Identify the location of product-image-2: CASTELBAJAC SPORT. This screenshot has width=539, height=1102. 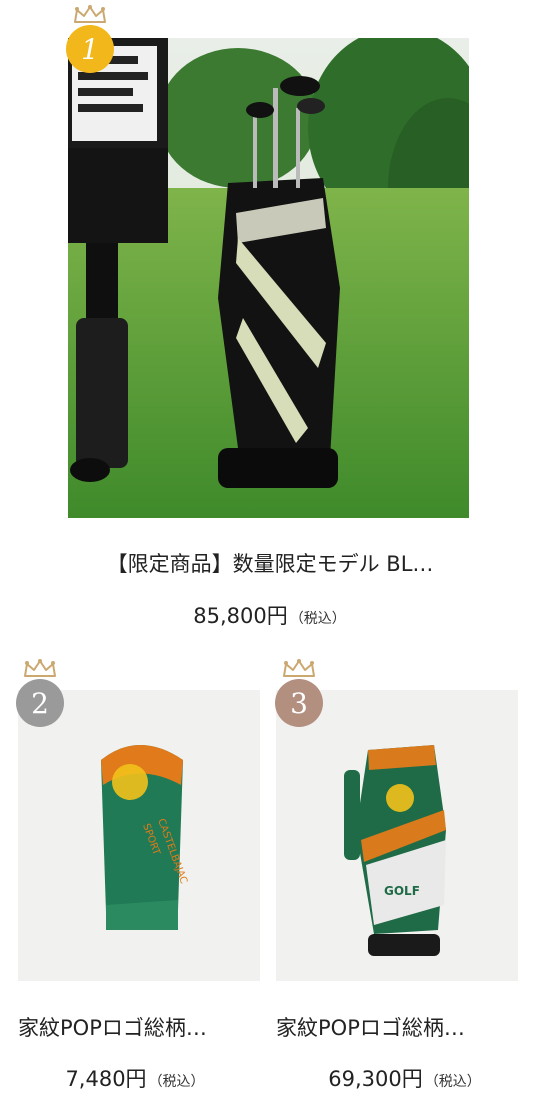
(139, 835).